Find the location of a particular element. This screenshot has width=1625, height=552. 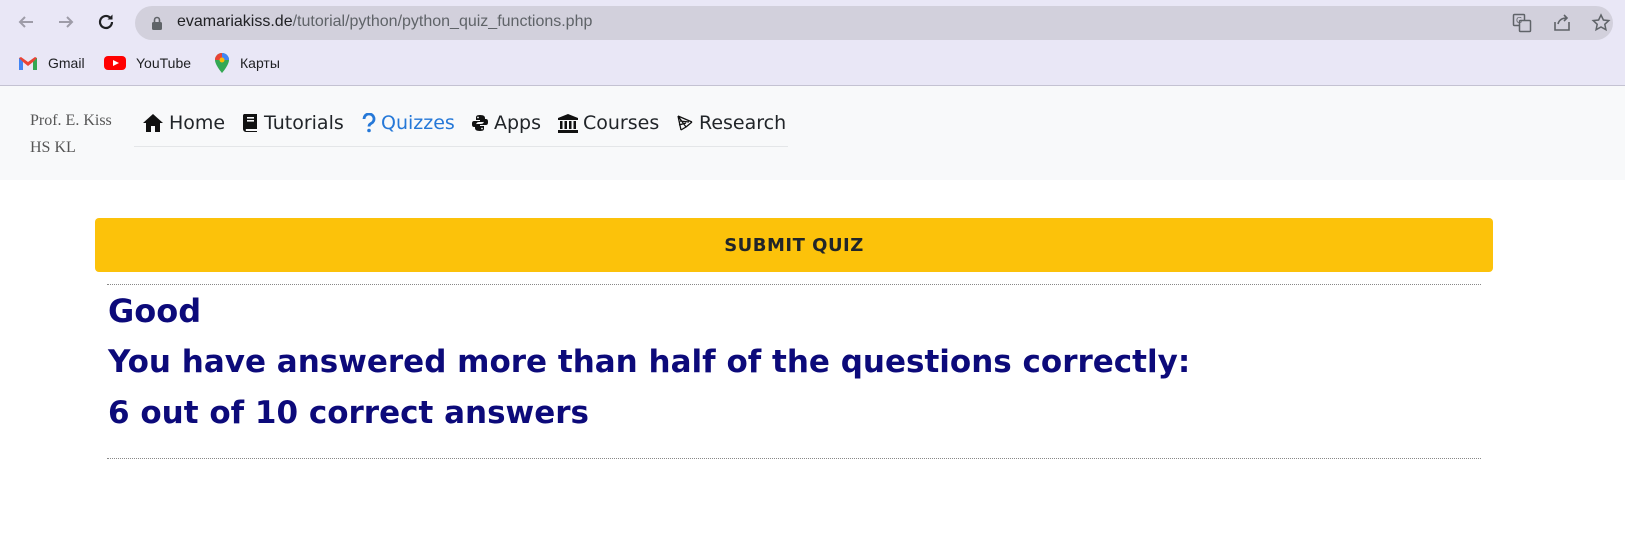

question-icon is located at coordinates (369, 123).